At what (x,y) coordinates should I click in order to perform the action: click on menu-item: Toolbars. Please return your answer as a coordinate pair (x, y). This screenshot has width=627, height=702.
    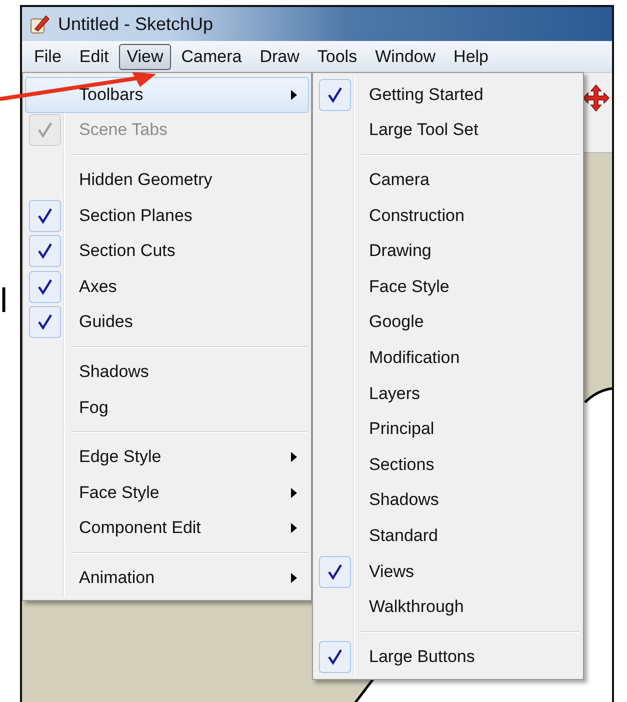
    Looking at the image, I should click on (167, 95).